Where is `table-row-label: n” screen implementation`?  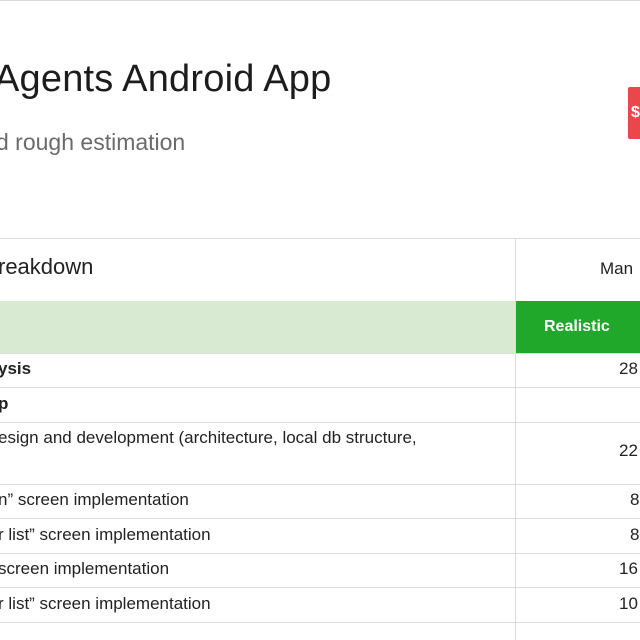 table-row-label: n” screen implementation is located at coordinates (94, 499).